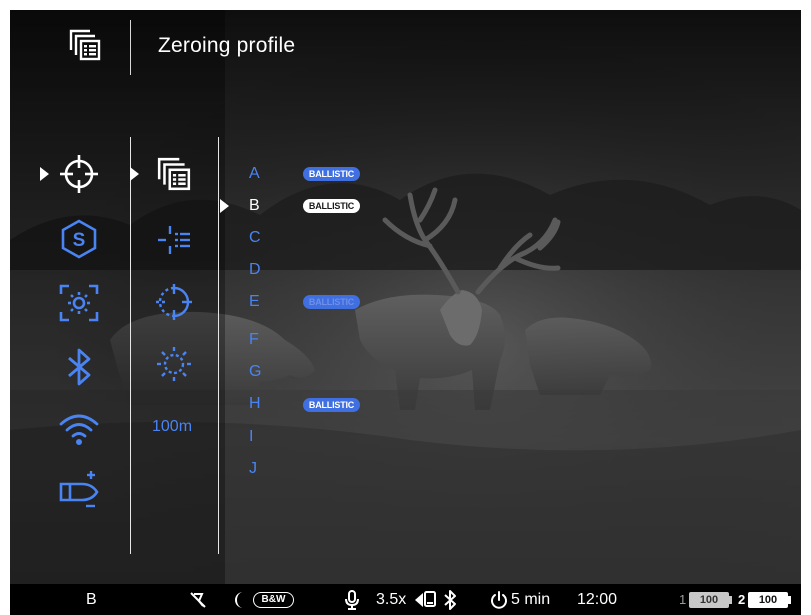  What do you see at coordinates (450, 600) in the screenshot?
I see `bluetooth-status-icon` at bounding box center [450, 600].